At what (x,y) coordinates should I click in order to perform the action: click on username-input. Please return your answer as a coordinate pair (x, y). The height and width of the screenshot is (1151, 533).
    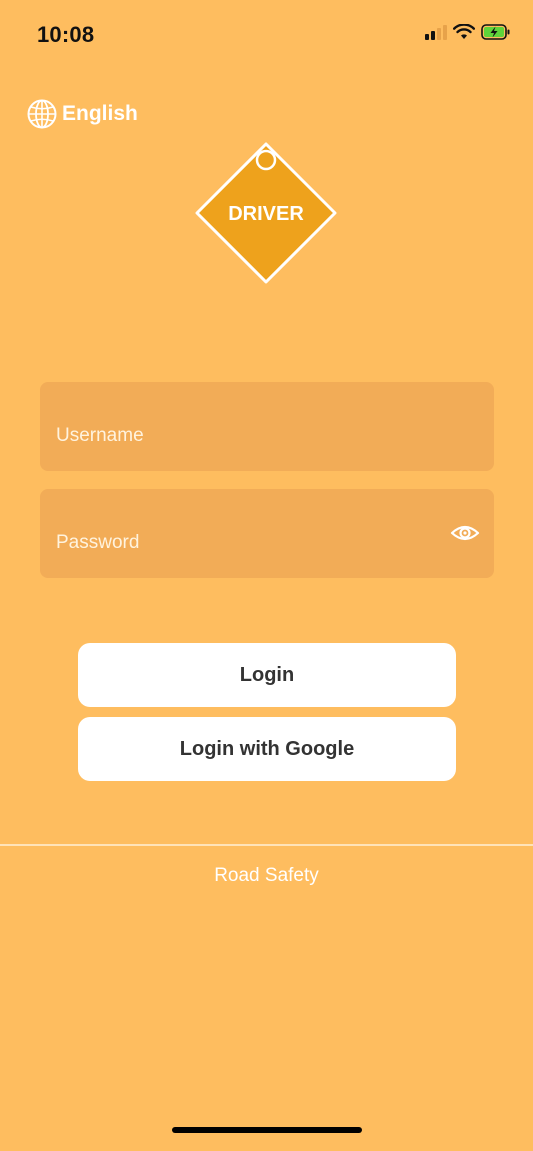
    Looking at the image, I should click on (246, 435).